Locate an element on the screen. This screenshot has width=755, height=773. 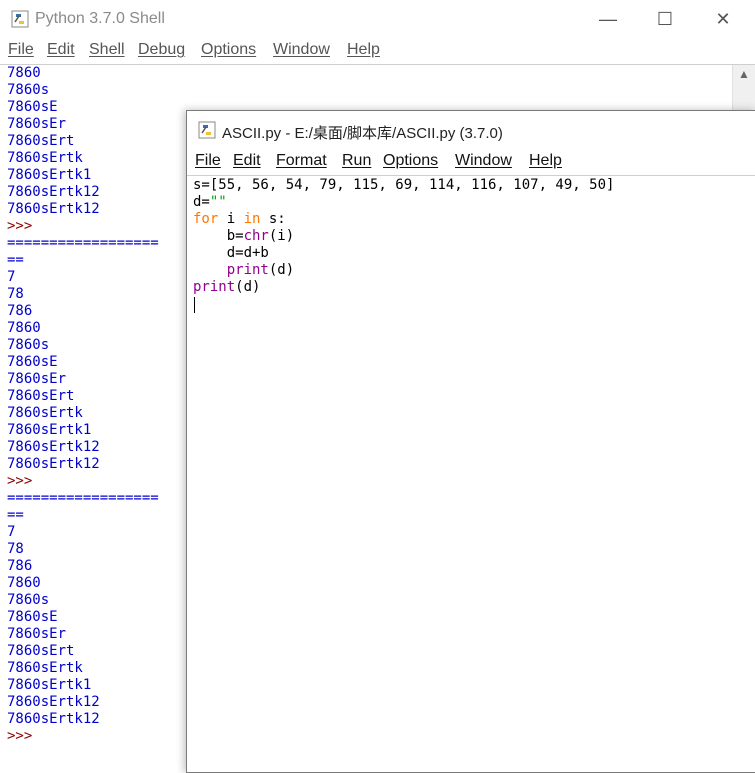
editor-titlebar: ASCII.py - E:/桌面/脚本库/ASCII.py (3.7.0) is located at coordinates (471, 130).